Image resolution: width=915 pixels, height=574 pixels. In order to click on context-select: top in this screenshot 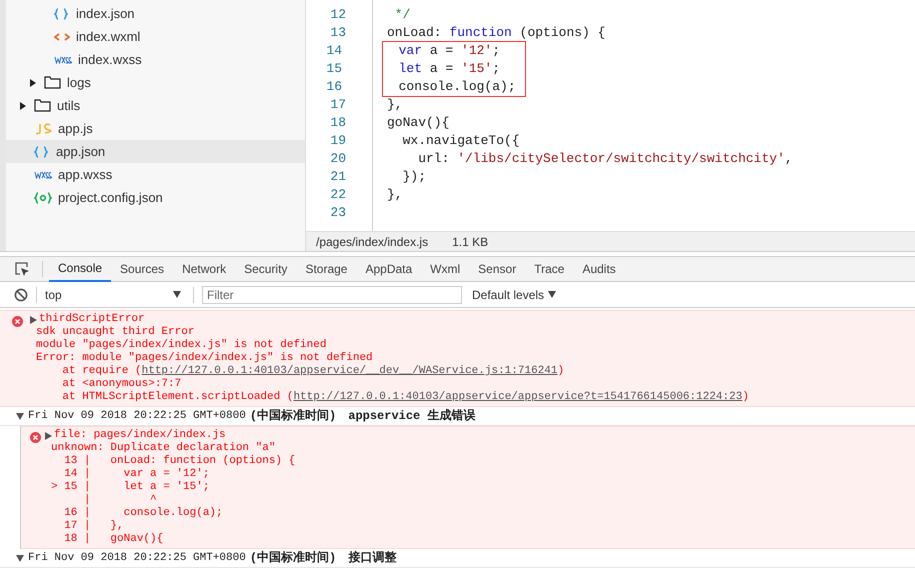, I will do `click(115, 295)`.